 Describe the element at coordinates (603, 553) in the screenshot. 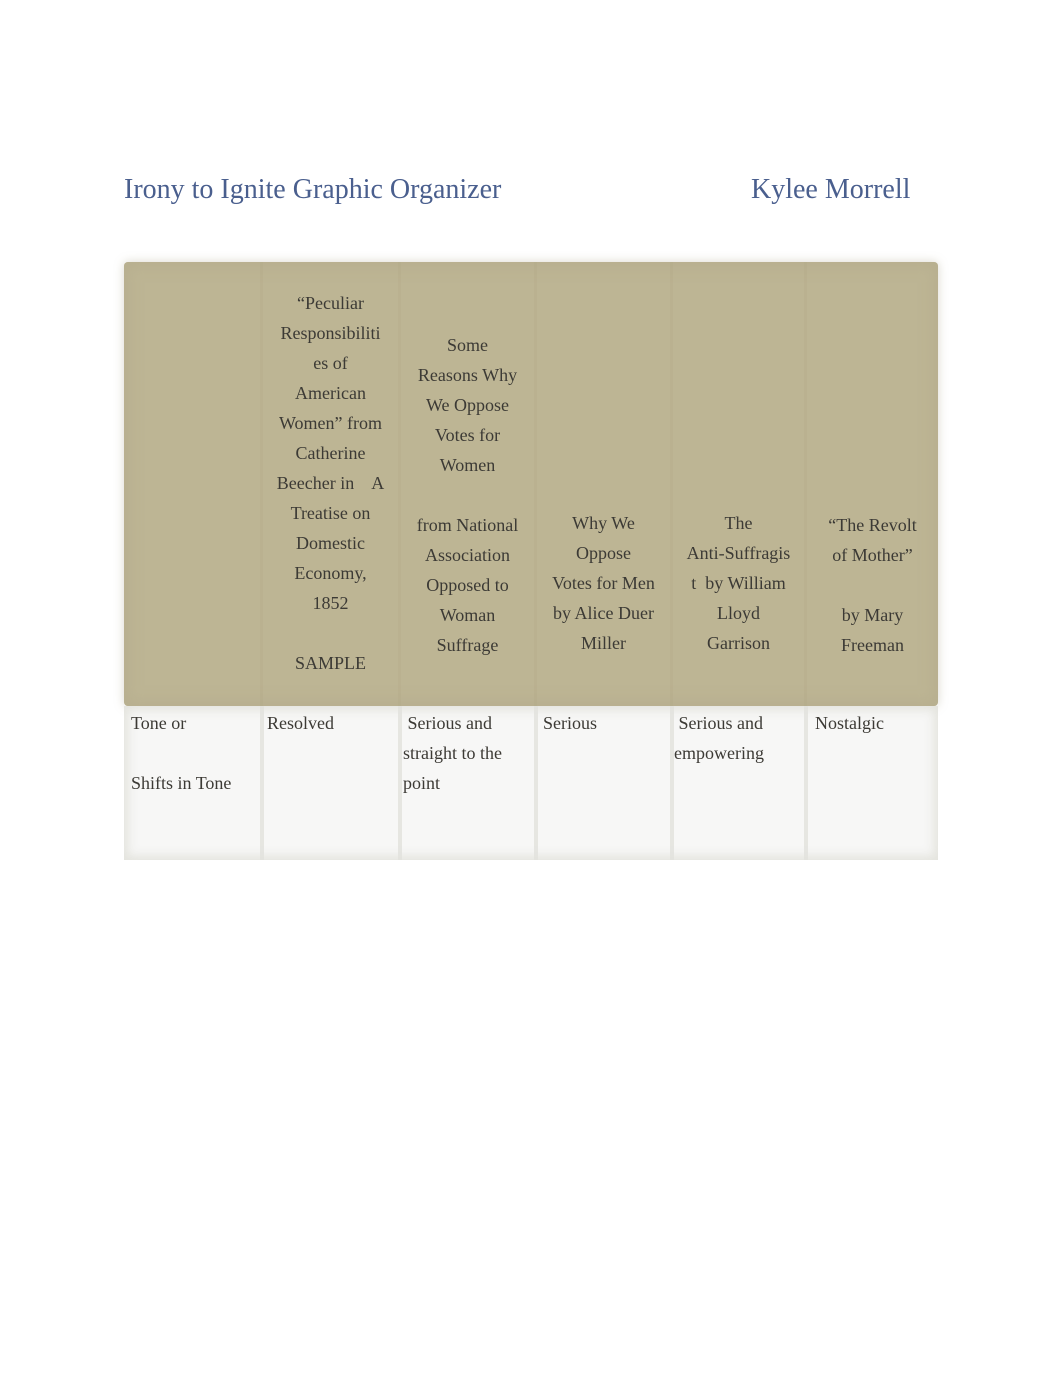

I see `header-line: Oppose` at that location.